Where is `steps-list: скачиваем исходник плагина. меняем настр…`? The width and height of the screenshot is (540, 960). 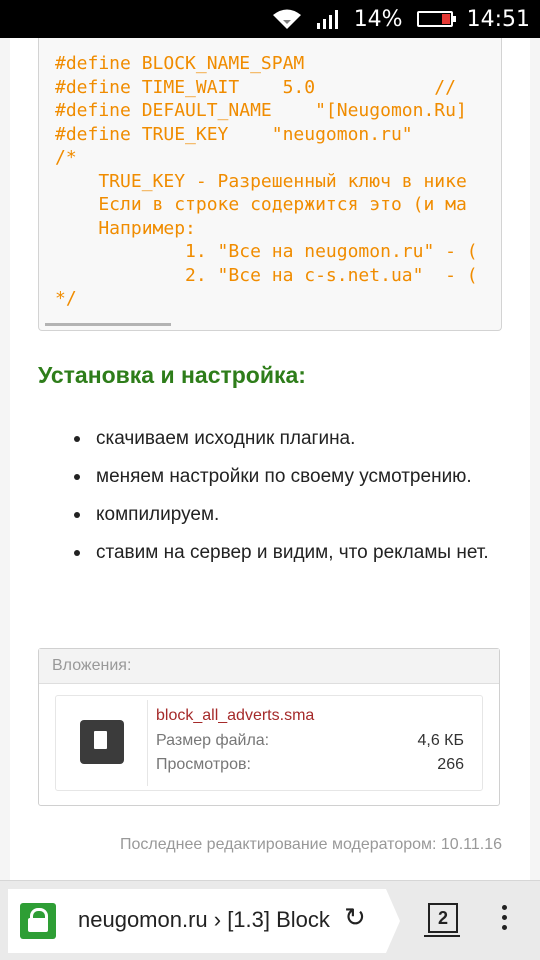
steps-list: скачиваем исходник плагина. меняем настр… is located at coordinates (299, 496).